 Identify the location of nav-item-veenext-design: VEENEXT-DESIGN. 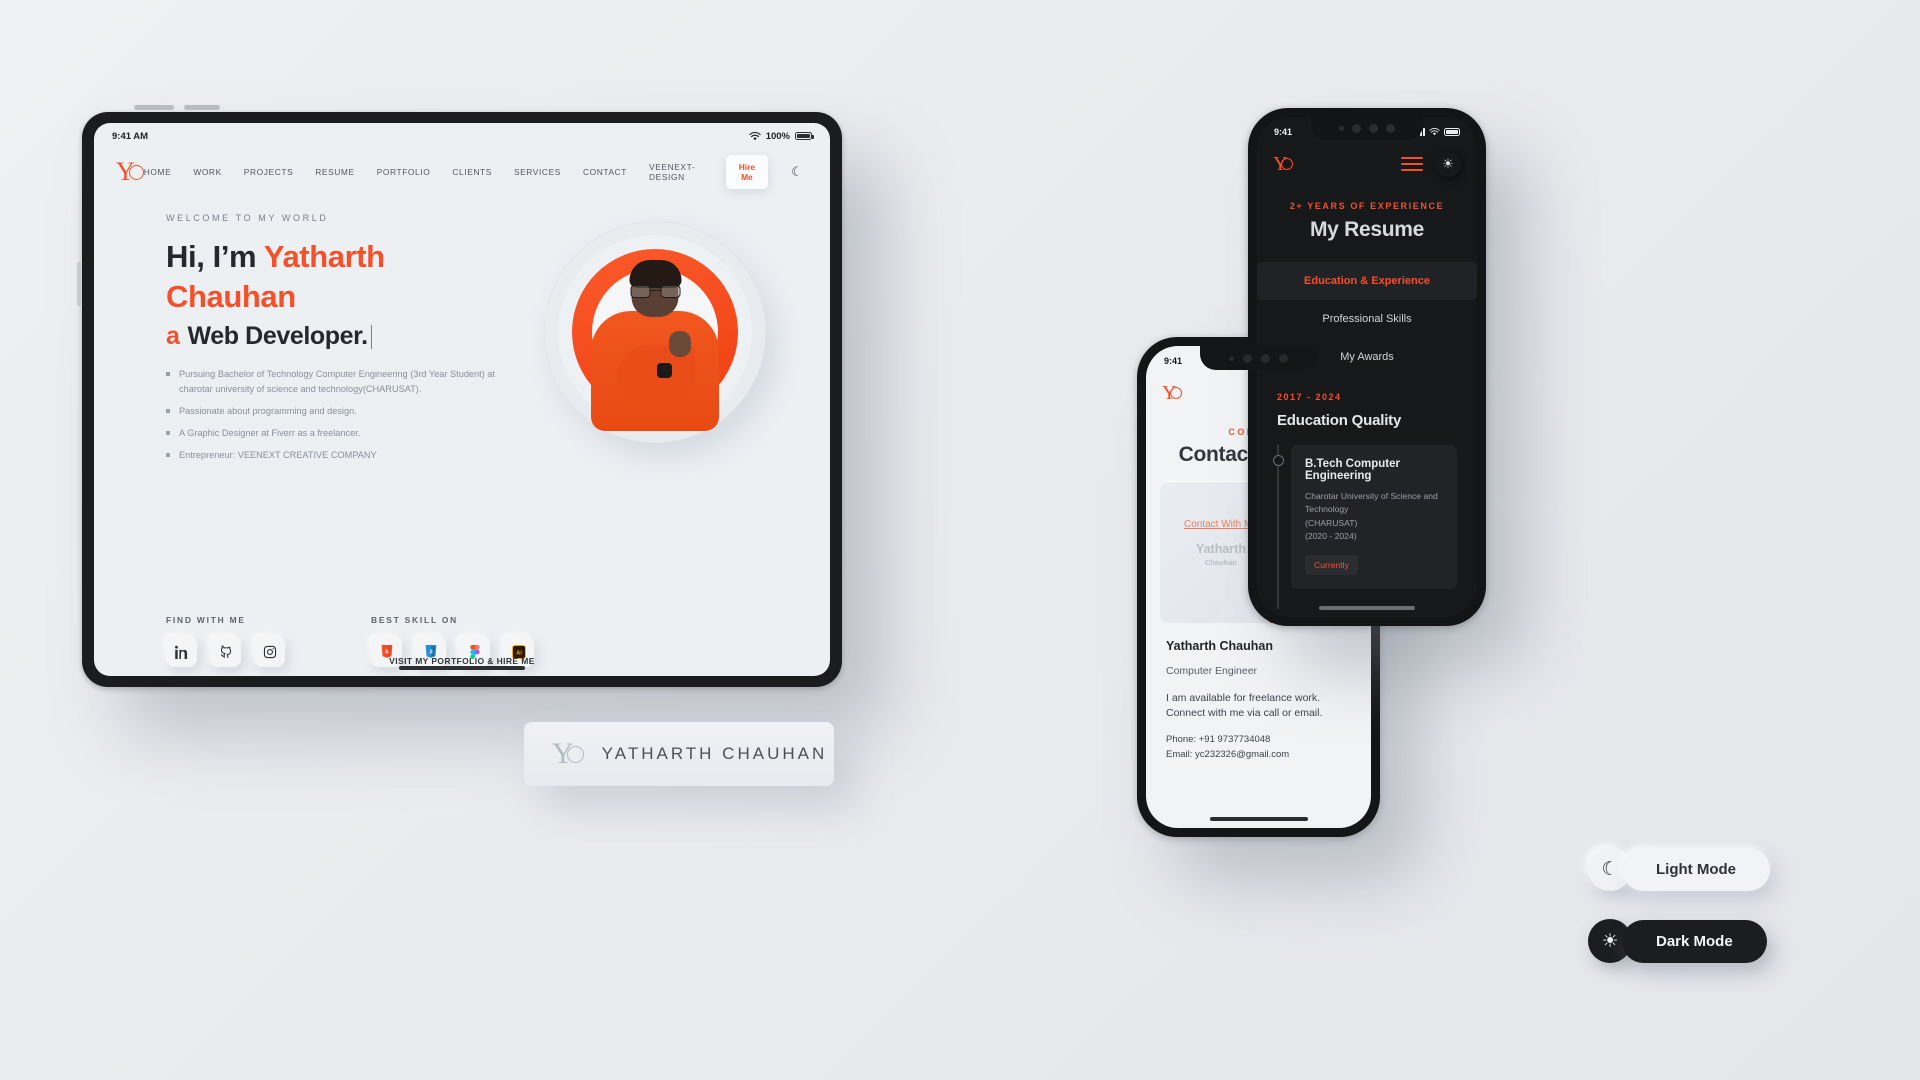
(676, 172).